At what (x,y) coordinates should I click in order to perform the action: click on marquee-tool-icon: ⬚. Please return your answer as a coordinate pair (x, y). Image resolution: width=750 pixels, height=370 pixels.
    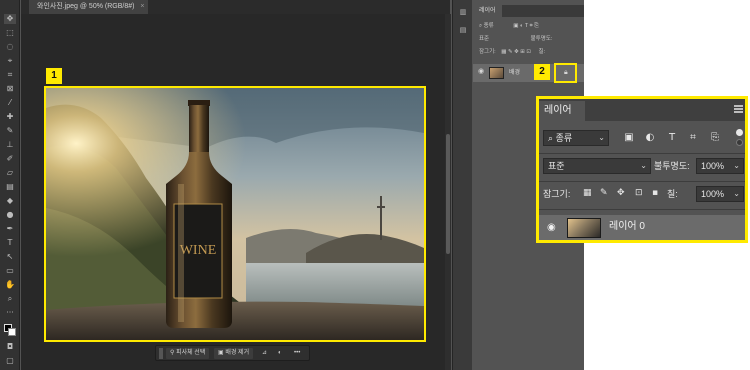
    Looking at the image, I should click on (10, 33).